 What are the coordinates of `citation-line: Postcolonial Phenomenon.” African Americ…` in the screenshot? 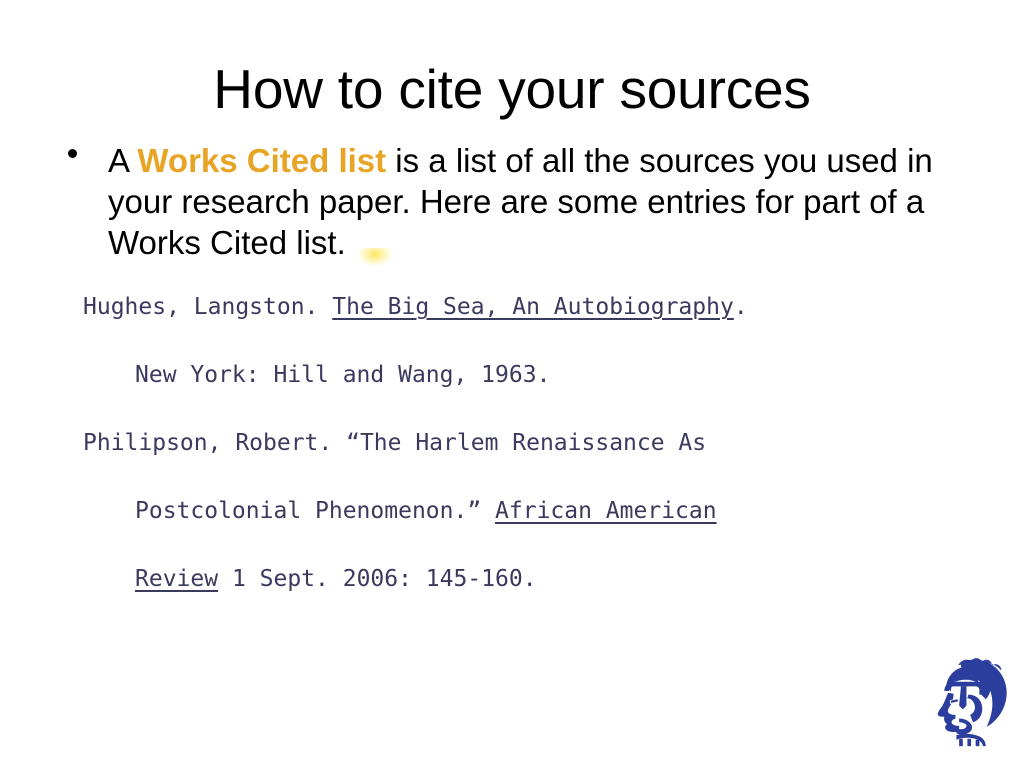 It's located at (523, 530).